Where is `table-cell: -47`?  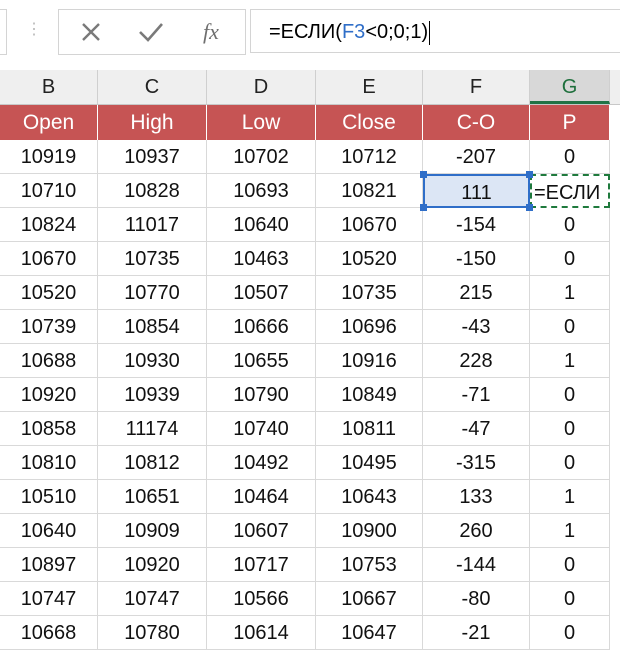
table-cell: -47 is located at coordinates (476, 429).